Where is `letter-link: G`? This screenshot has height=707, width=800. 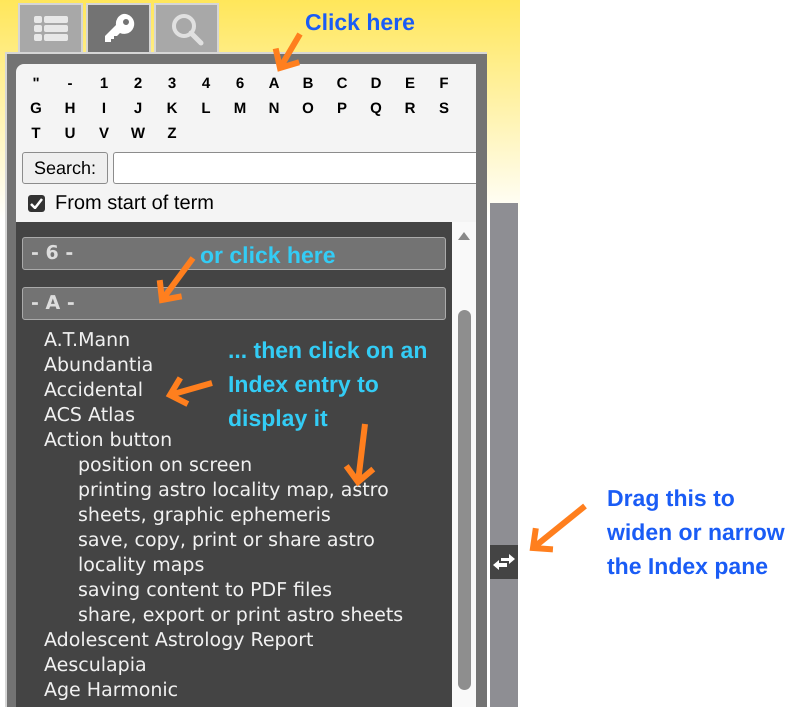
letter-link: G is located at coordinates (36, 108).